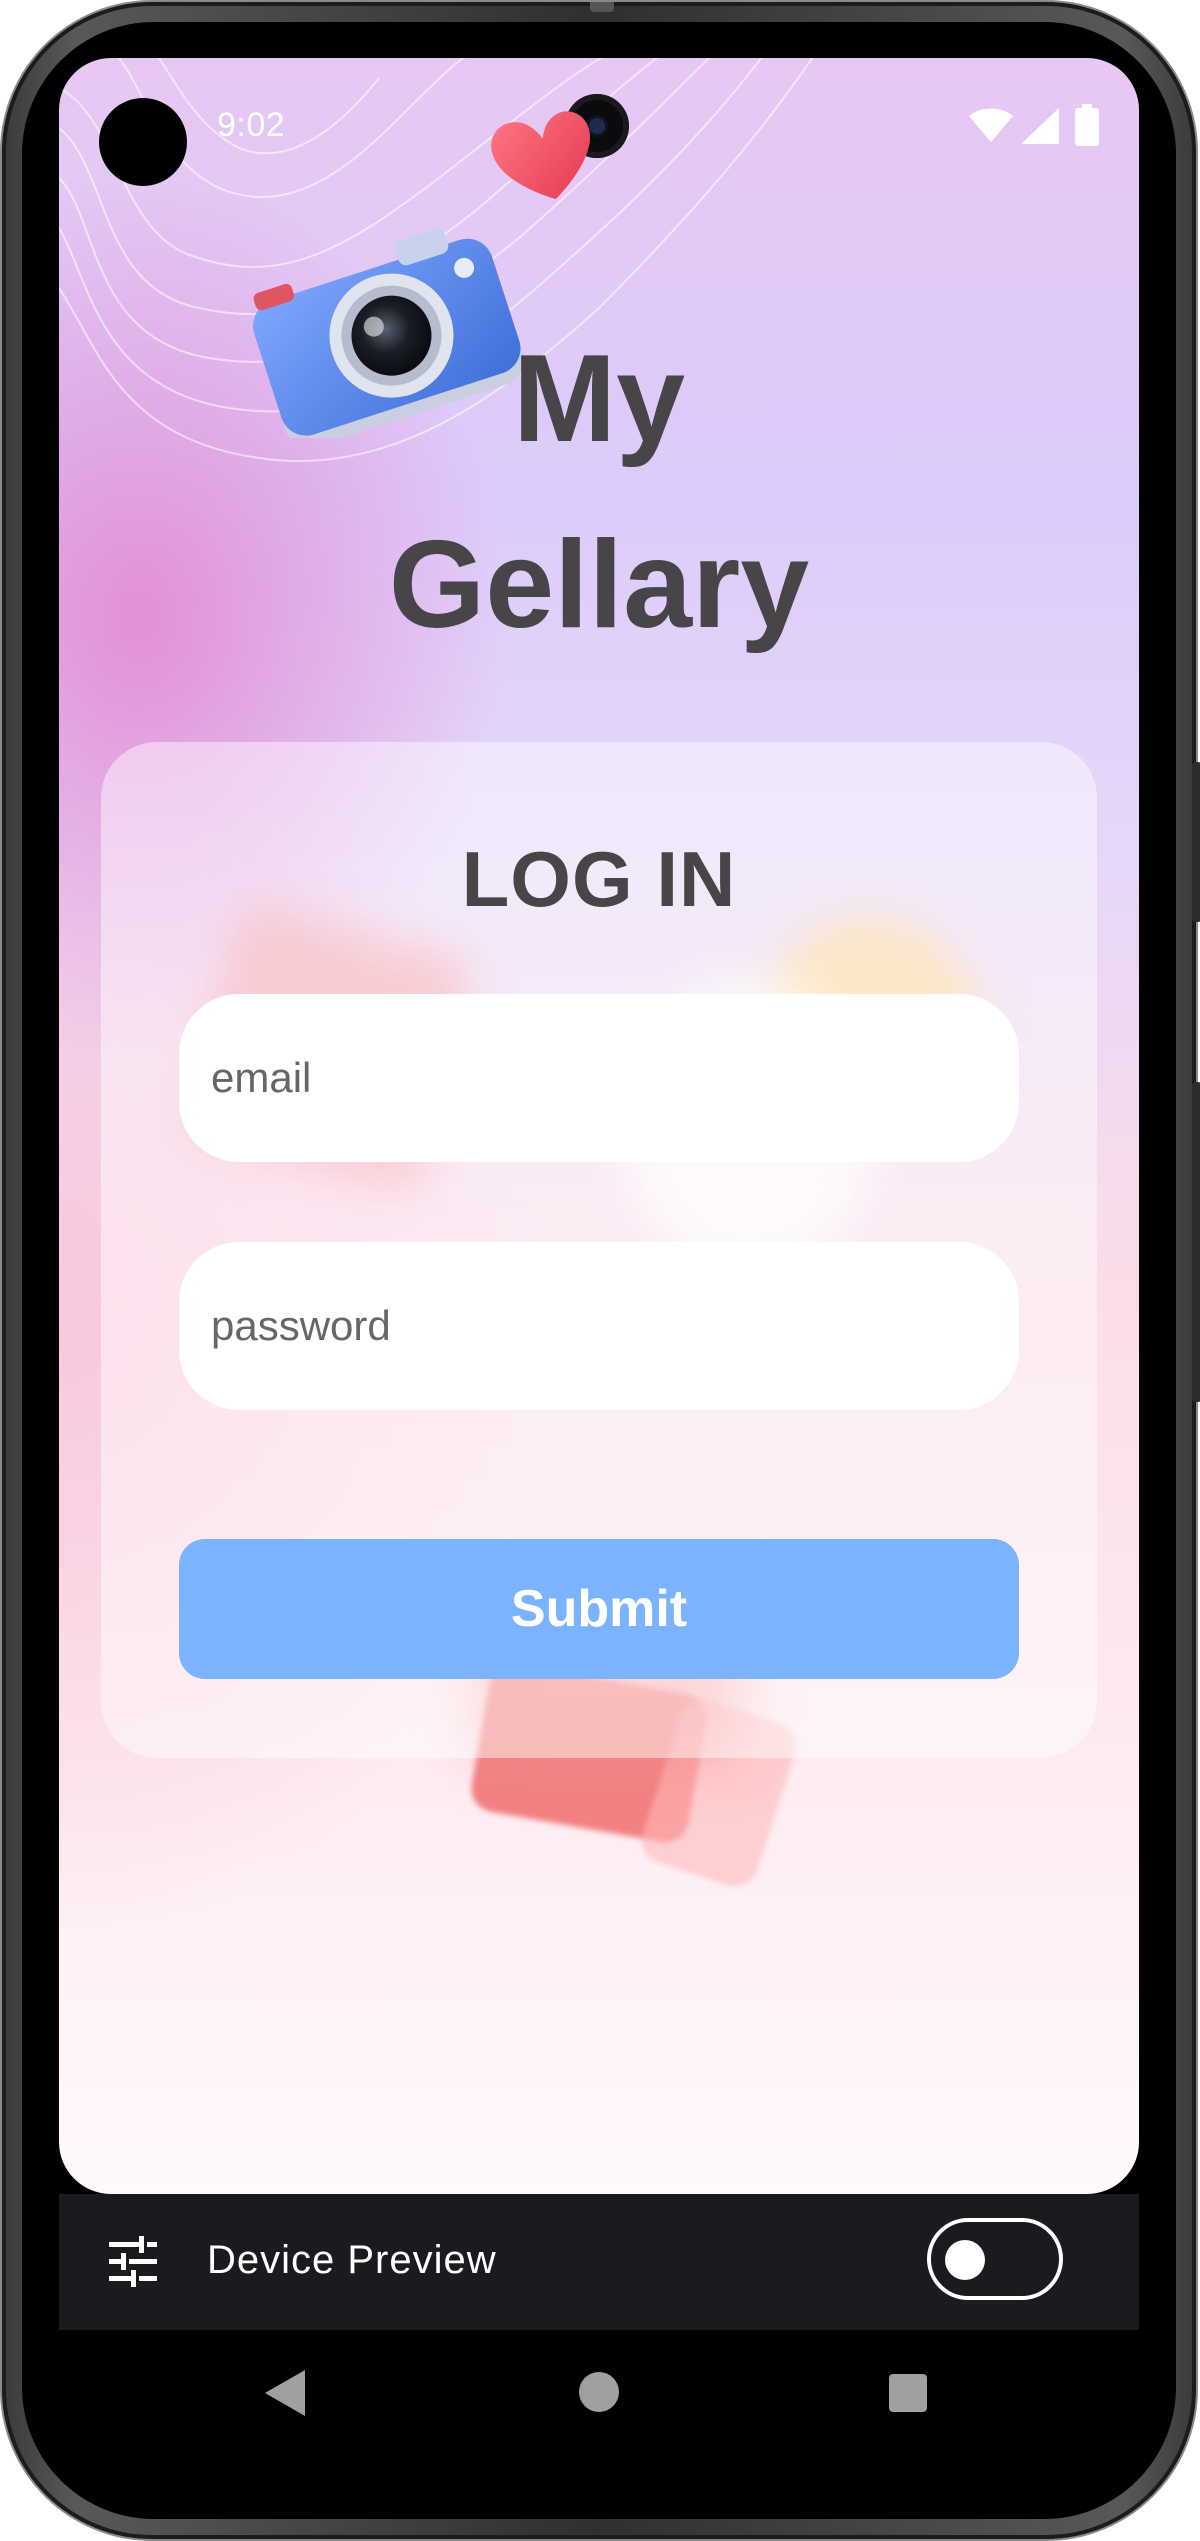 This screenshot has height=2541, width=1200. What do you see at coordinates (599, 1609) in the screenshot?
I see `submit-button: Submit` at bounding box center [599, 1609].